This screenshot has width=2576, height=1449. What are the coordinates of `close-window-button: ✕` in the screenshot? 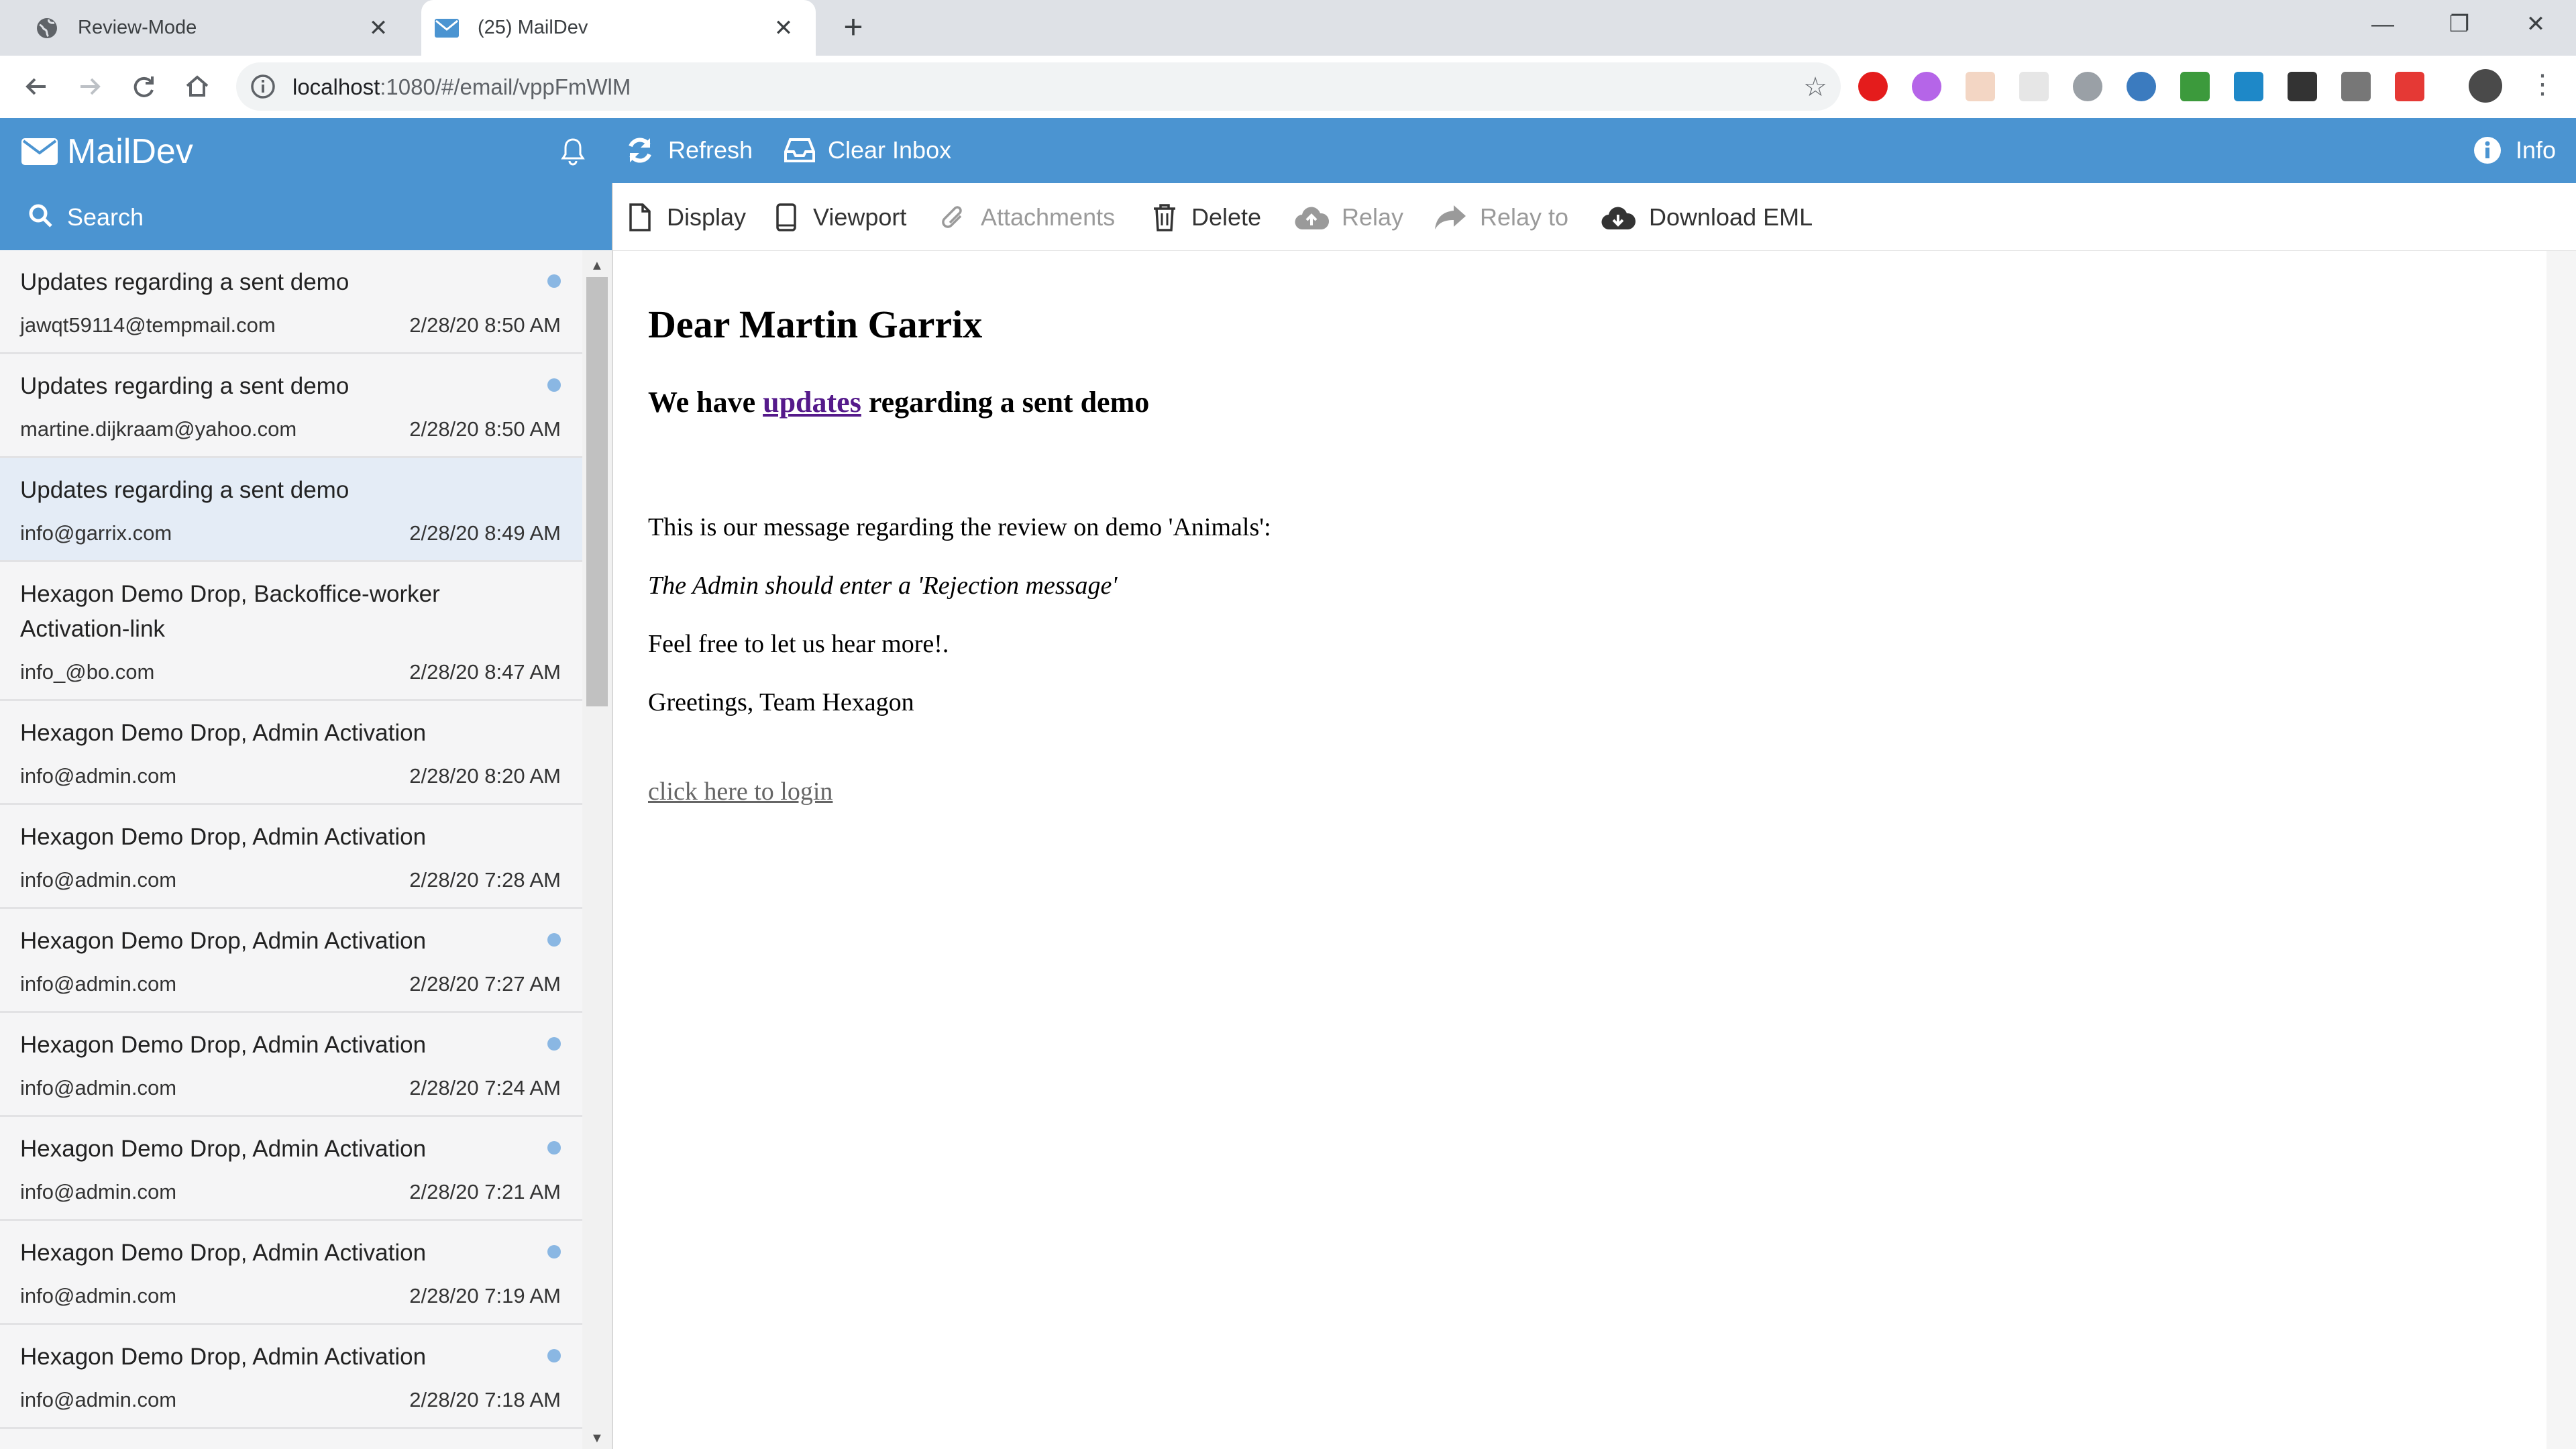 It's located at (2535, 24).